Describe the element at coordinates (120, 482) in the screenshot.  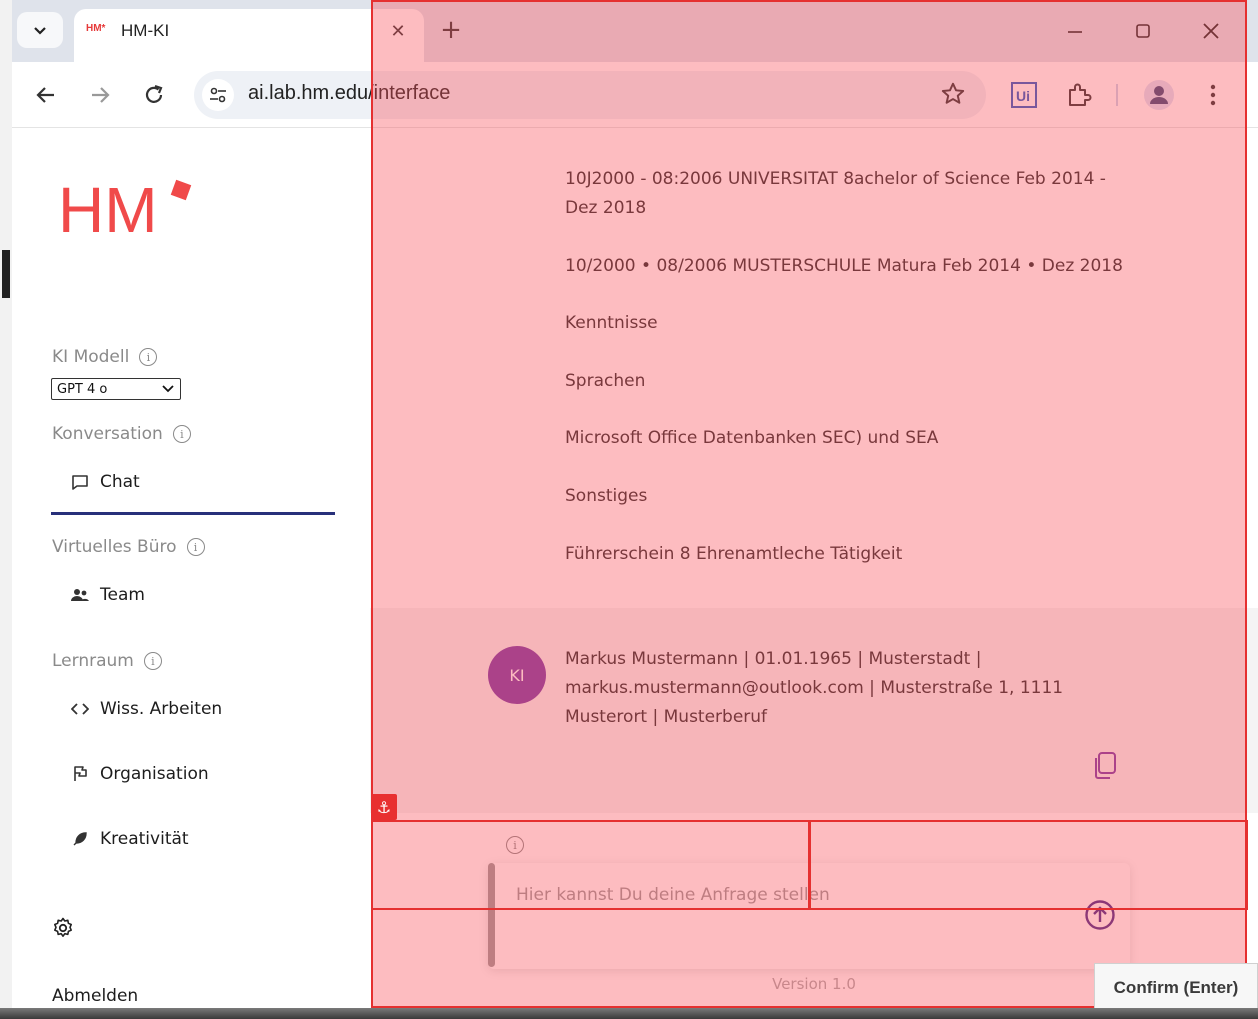
I see `chat-label: Chat` at that location.